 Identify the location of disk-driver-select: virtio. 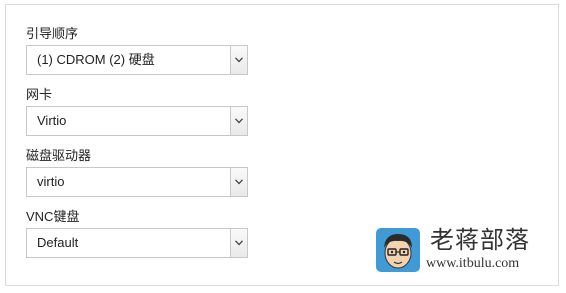
(137, 182).